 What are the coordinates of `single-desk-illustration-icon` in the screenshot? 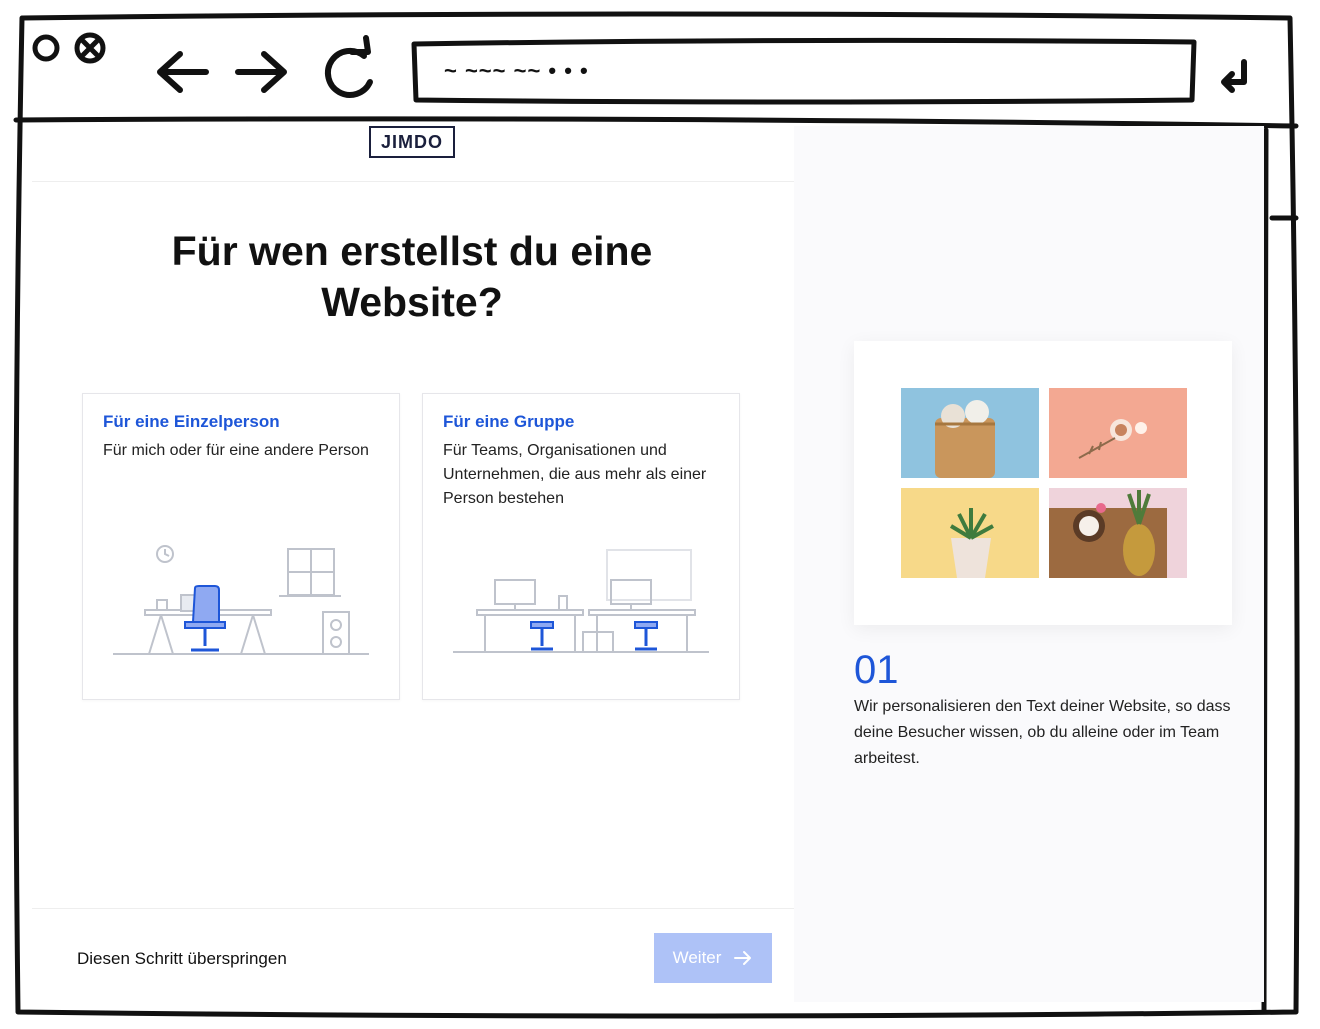 It's located at (241, 600).